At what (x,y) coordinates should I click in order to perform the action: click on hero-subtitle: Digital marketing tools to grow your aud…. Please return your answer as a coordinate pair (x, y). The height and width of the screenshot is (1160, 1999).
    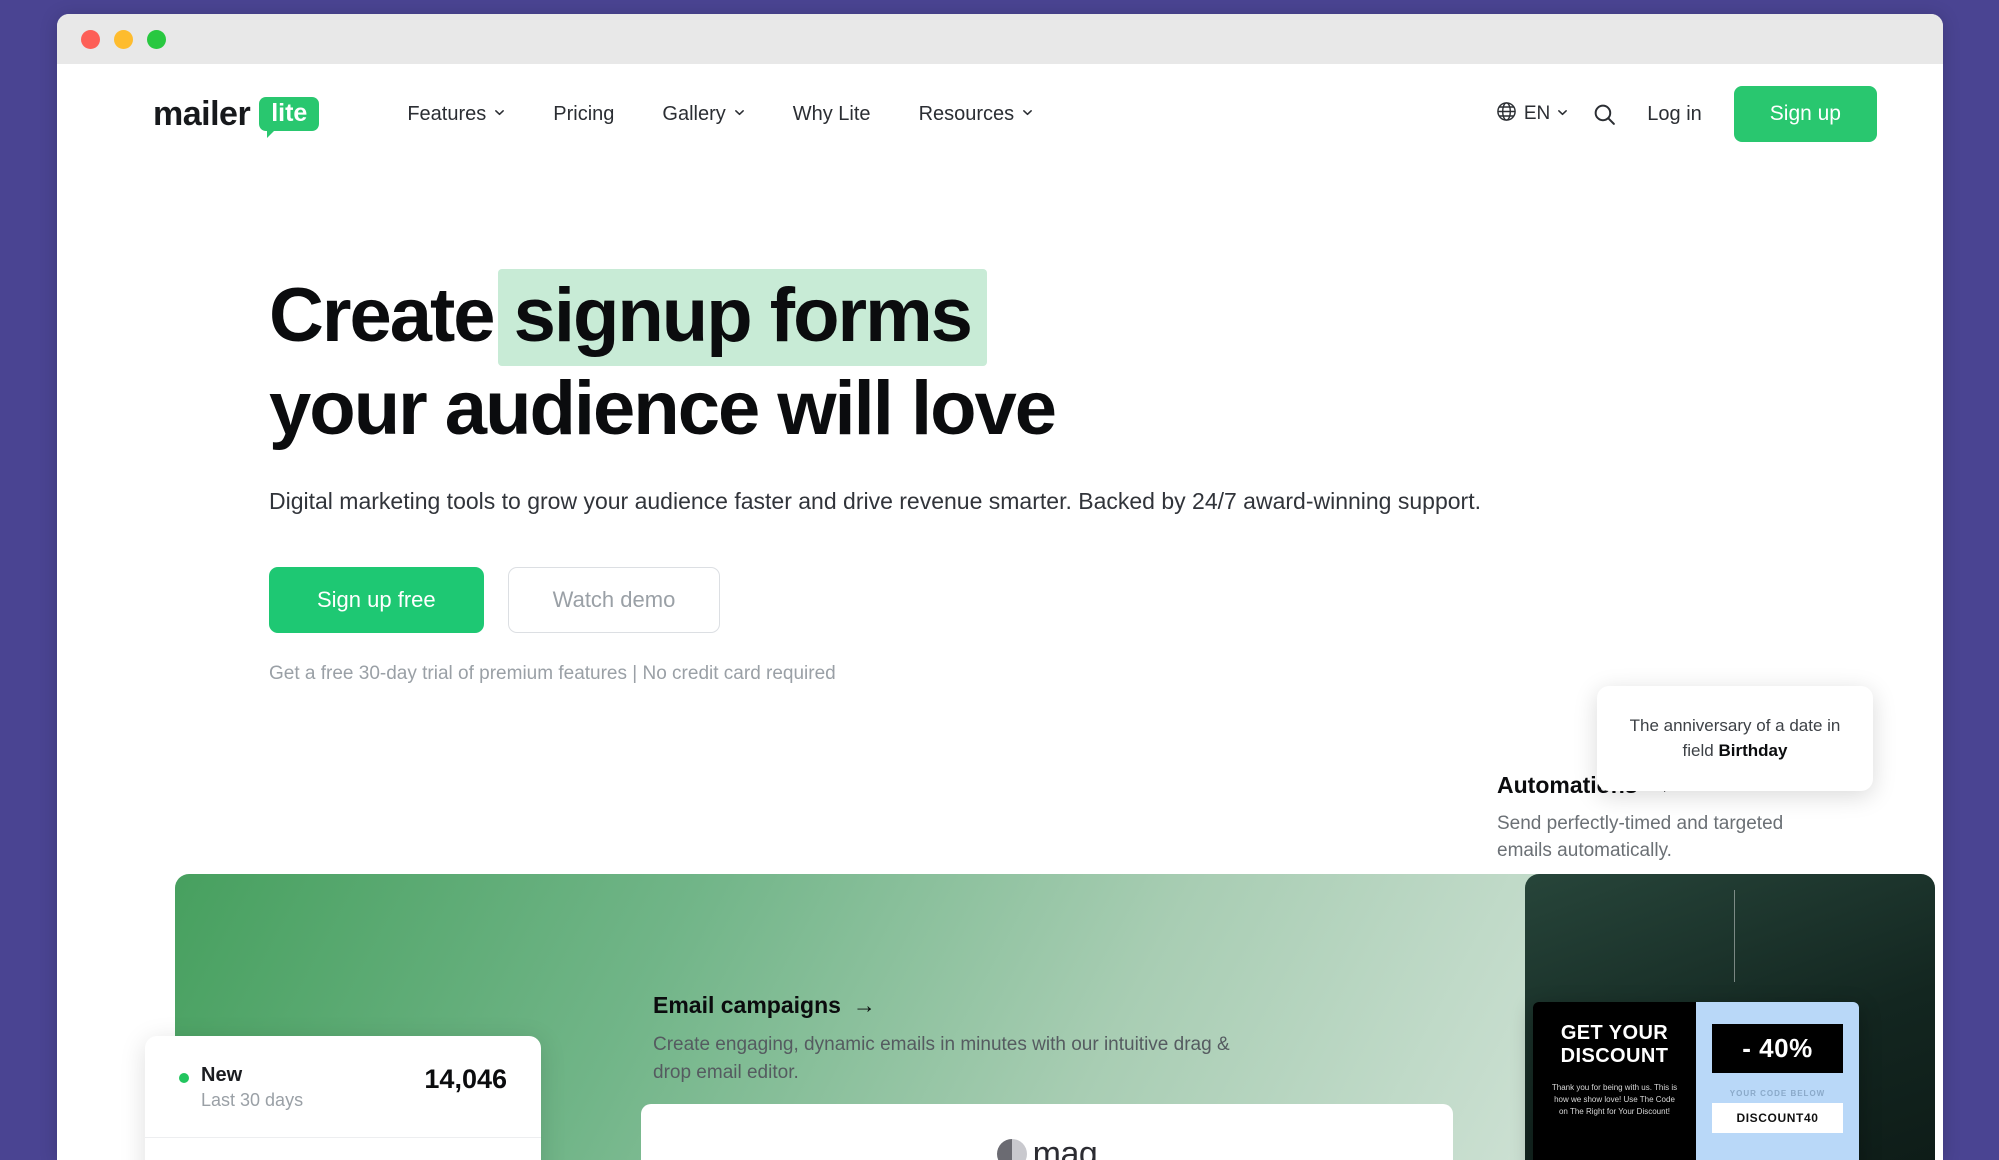
    Looking at the image, I should click on (875, 501).